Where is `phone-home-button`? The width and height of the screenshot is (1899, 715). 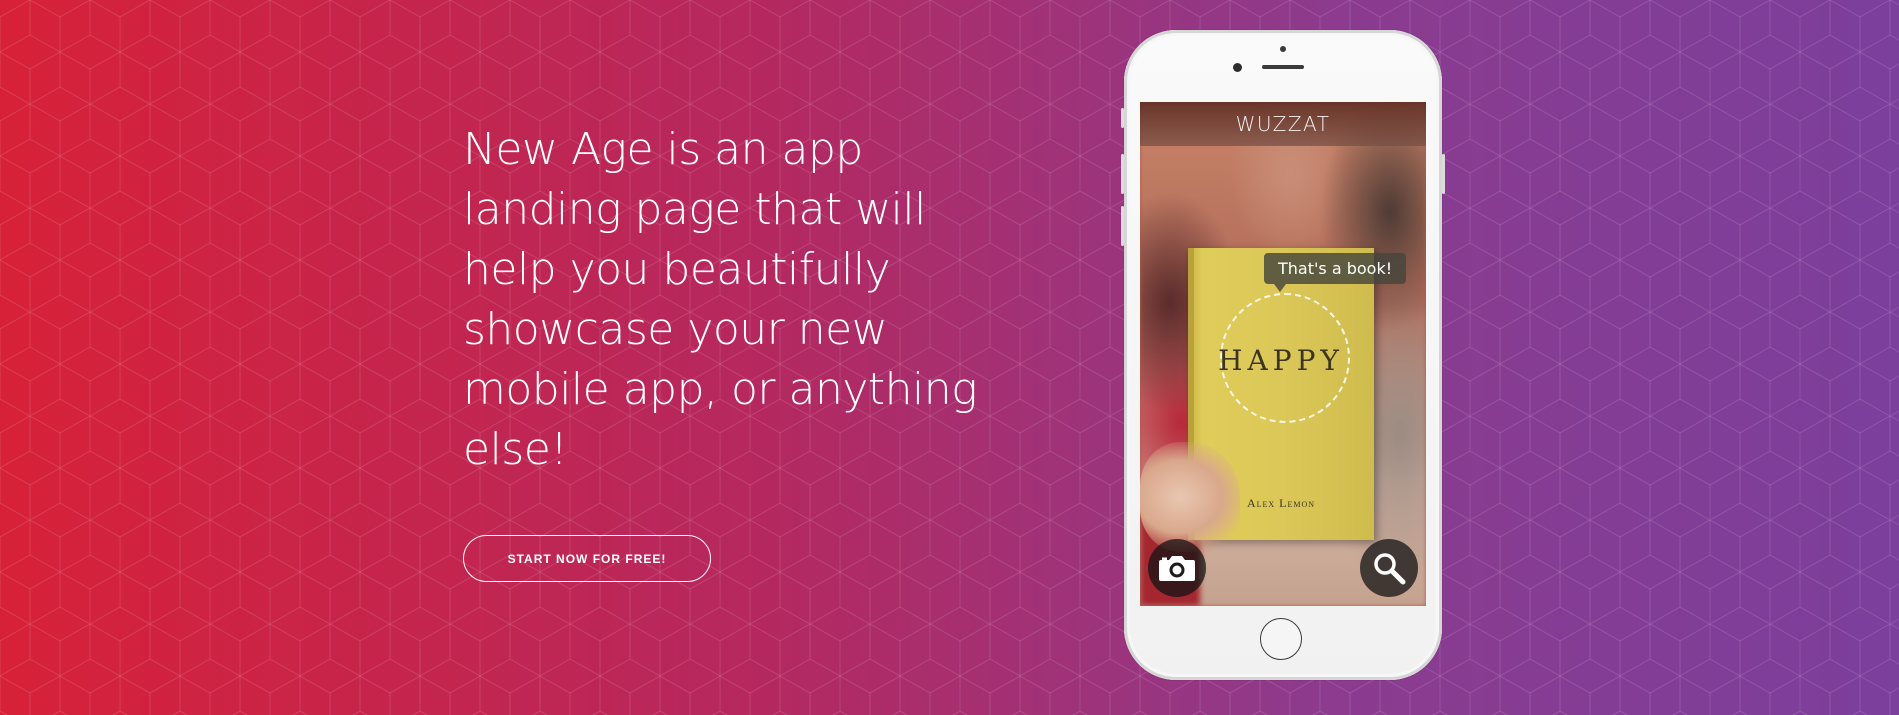
phone-home-button is located at coordinates (1281, 639).